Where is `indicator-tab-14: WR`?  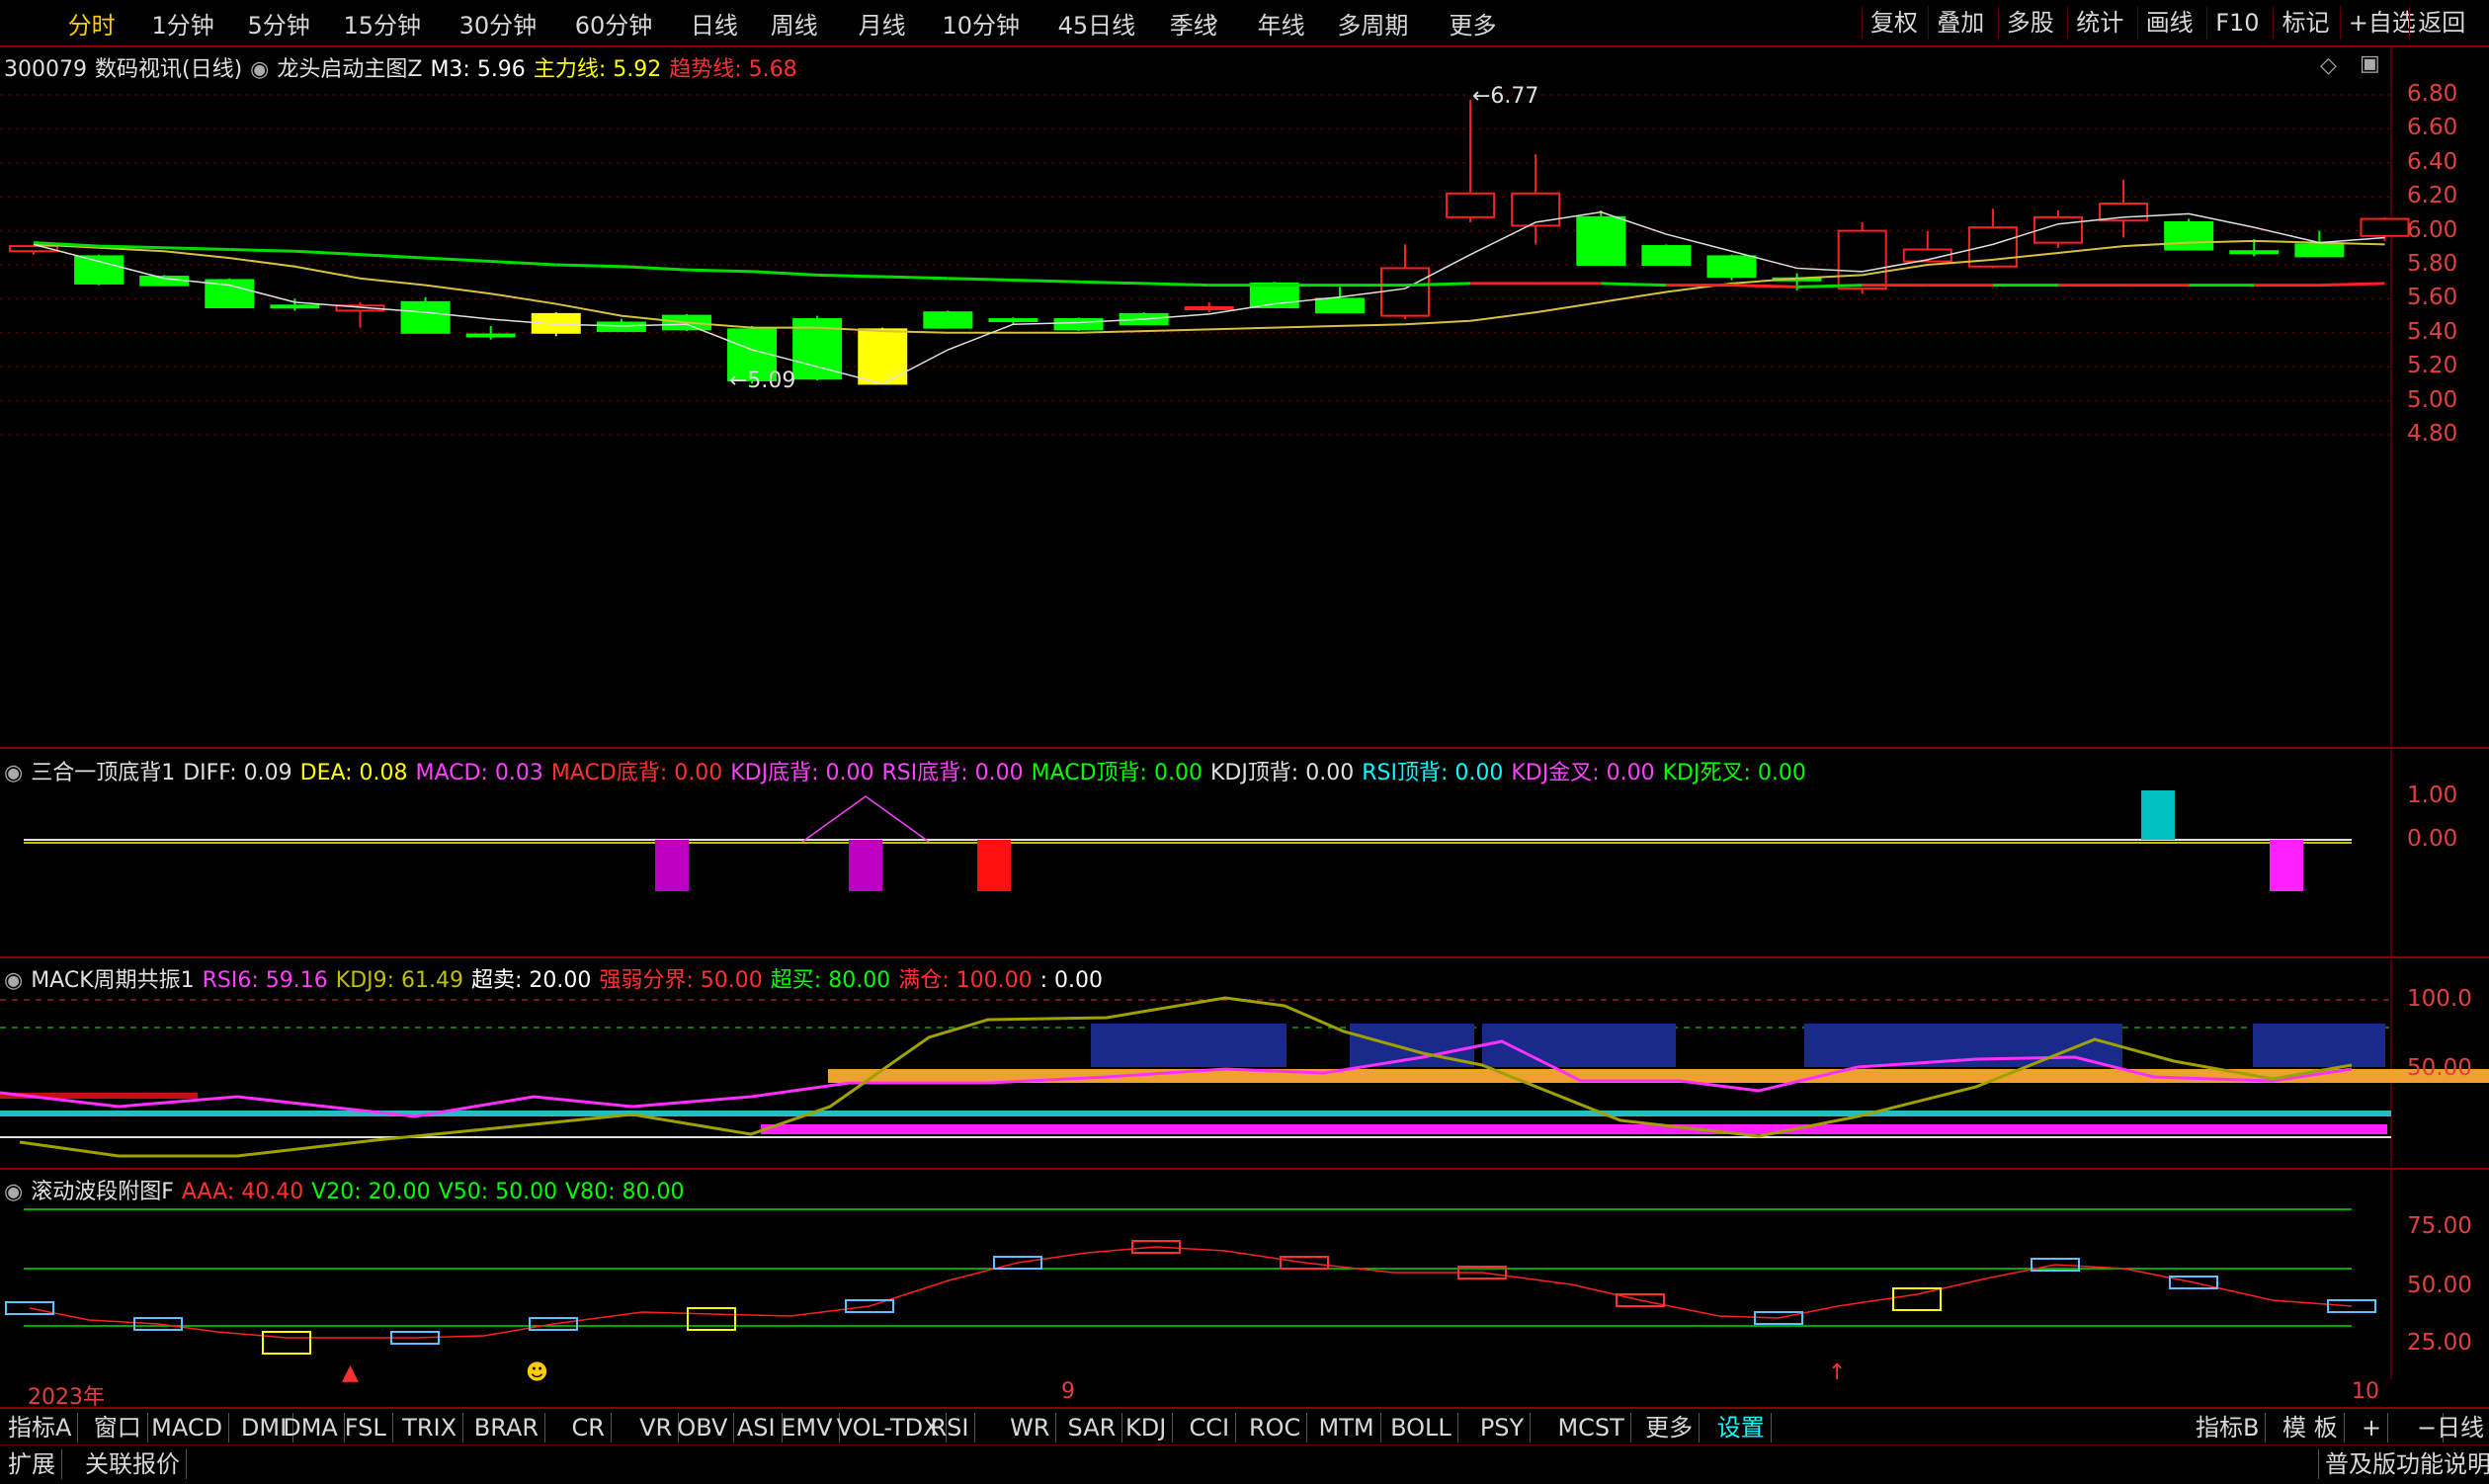 indicator-tab-14: WR is located at coordinates (1030, 1428).